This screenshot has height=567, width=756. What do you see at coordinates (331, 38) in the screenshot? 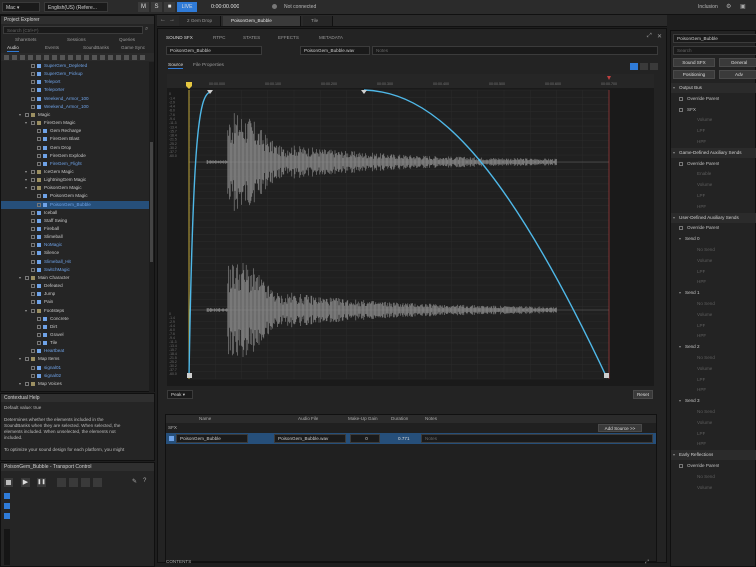
I see `editor-tab: METADATA` at bounding box center [331, 38].